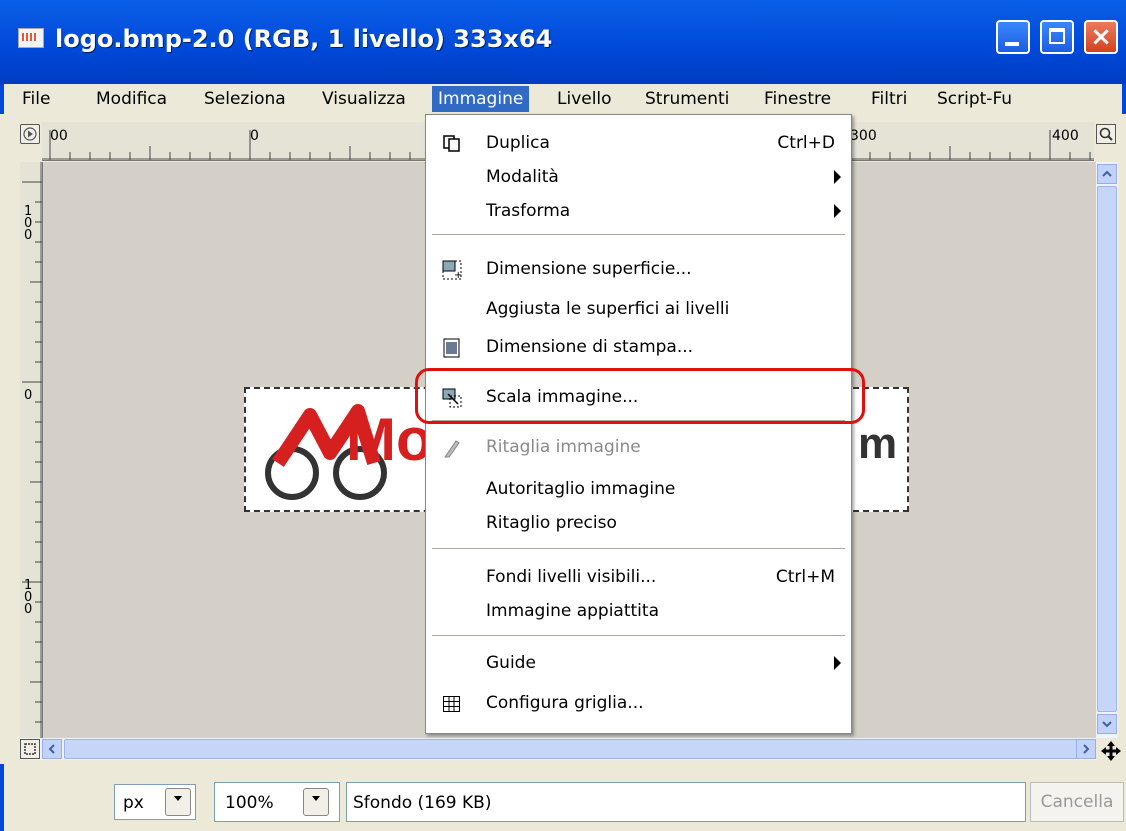 The image size is (1126, 831). I want to click on chevron-left-icon, so click(51, 749).